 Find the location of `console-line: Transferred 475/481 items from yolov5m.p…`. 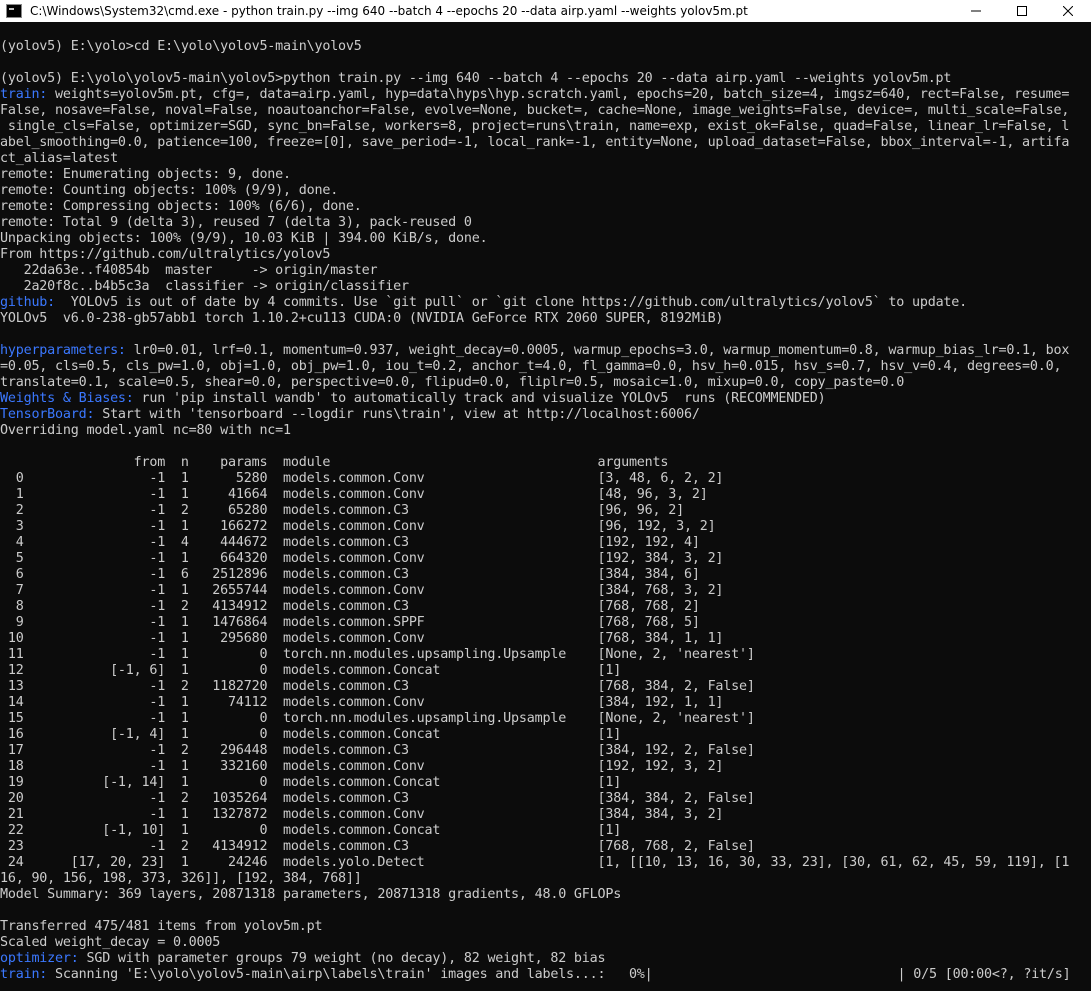

console-line: Transferred 475/481 items from yolov5m.p… is located at coordinates (545, 927).